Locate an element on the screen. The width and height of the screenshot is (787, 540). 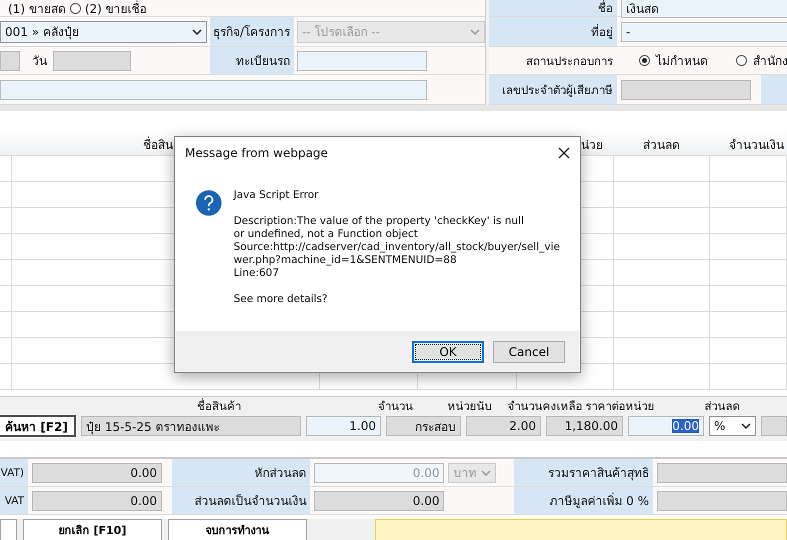
button is located at coordinates (8, 529).